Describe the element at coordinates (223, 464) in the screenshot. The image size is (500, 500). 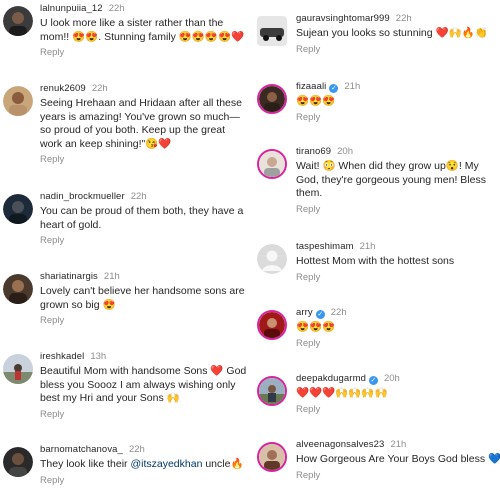
I see `comment-text-part: uncle🔥` at that location.